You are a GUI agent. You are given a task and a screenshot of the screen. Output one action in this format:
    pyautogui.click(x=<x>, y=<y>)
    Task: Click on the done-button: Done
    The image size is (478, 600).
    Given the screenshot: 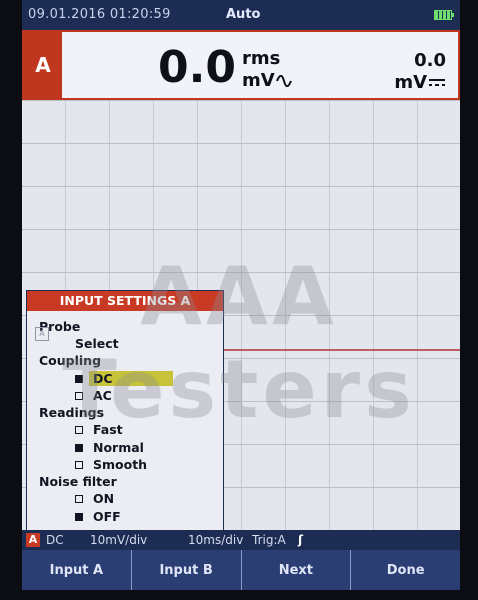 What is the action you would take?
    pyautogui.click(x=405, y=570)
    